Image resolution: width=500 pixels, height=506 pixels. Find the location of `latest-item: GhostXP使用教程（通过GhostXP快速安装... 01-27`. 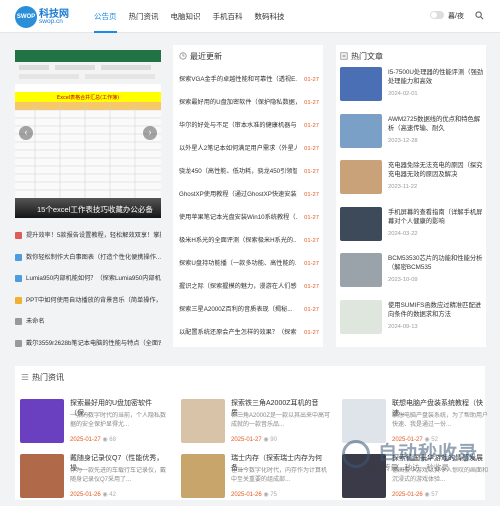

latest-item: GhostXP使用教程（通过GhostXP快速安装... 01-27 is located at coordinates (249, 195).